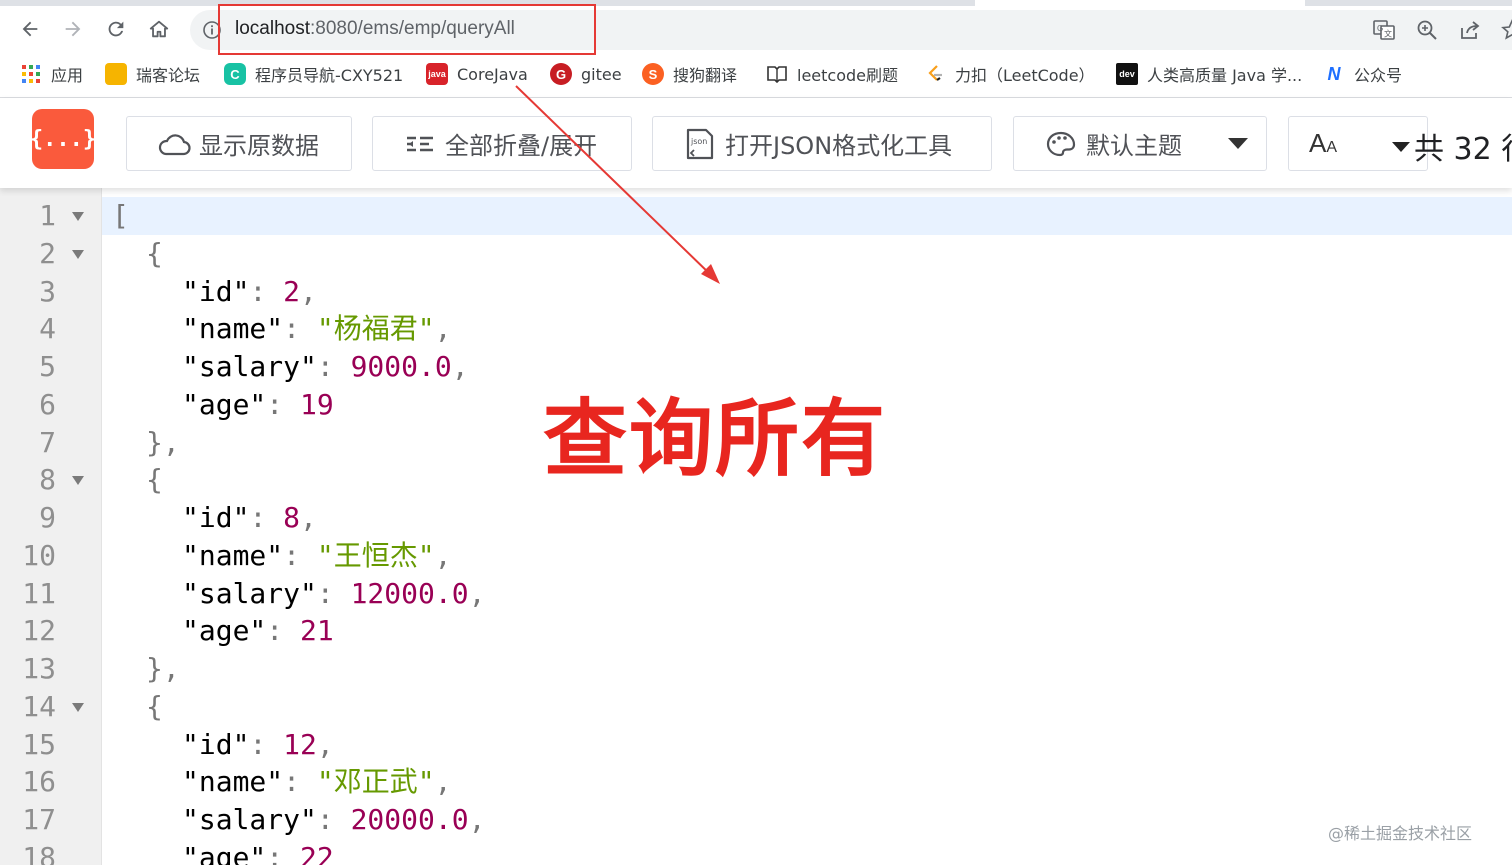 Image resolution: width=1512 pixels, height=865 pixels. I want to click on svg-text: 文, so click(1388, 34).